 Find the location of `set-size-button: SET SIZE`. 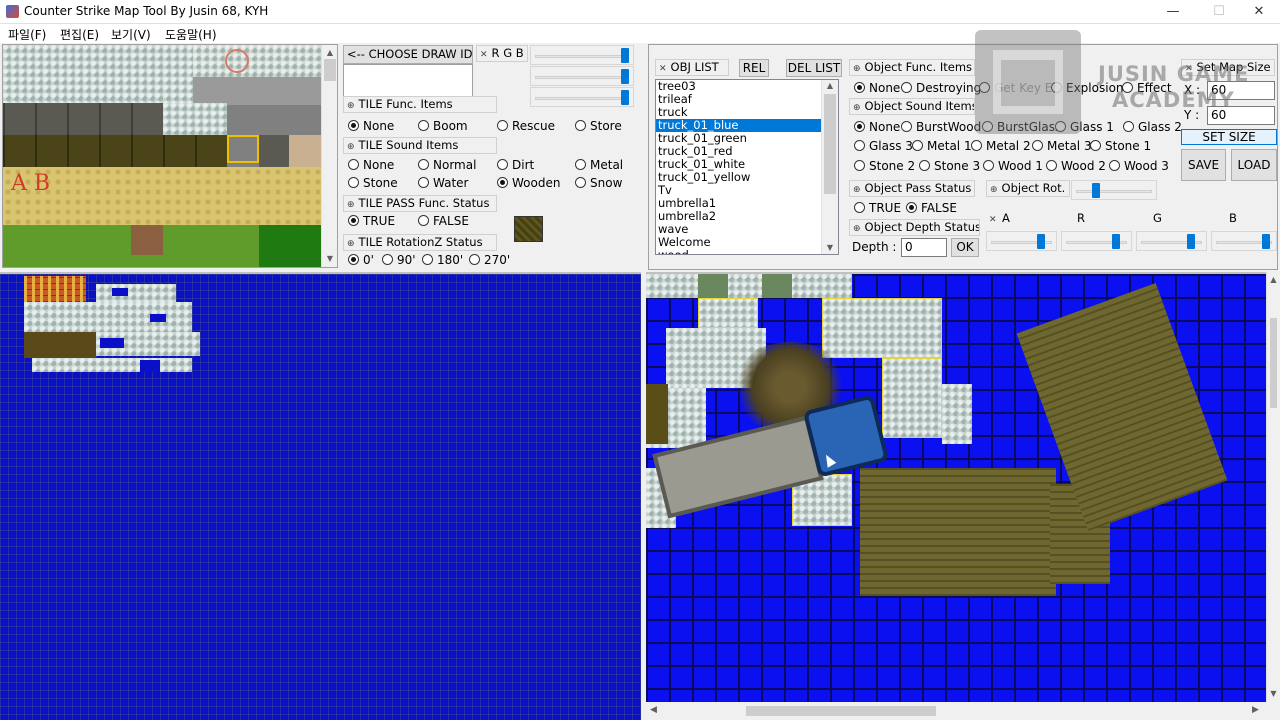

set-size-button: SET SIZE is located at coordinates (1229, 137).